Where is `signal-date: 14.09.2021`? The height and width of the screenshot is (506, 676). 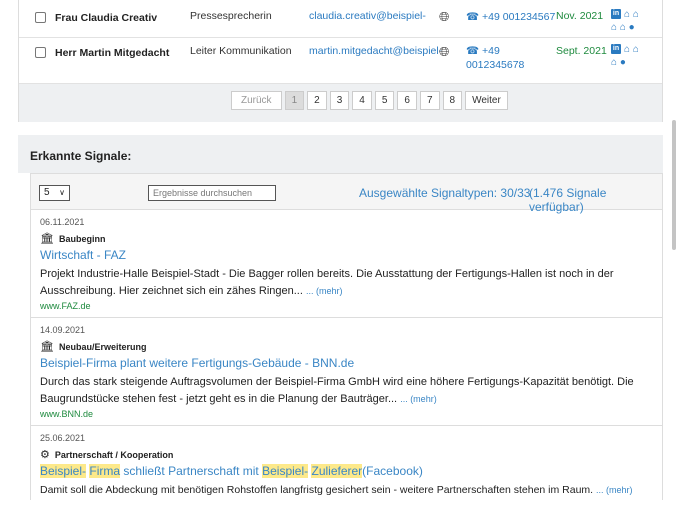
signal-date: 14.09.2021 is located at coordinates (63, 330).